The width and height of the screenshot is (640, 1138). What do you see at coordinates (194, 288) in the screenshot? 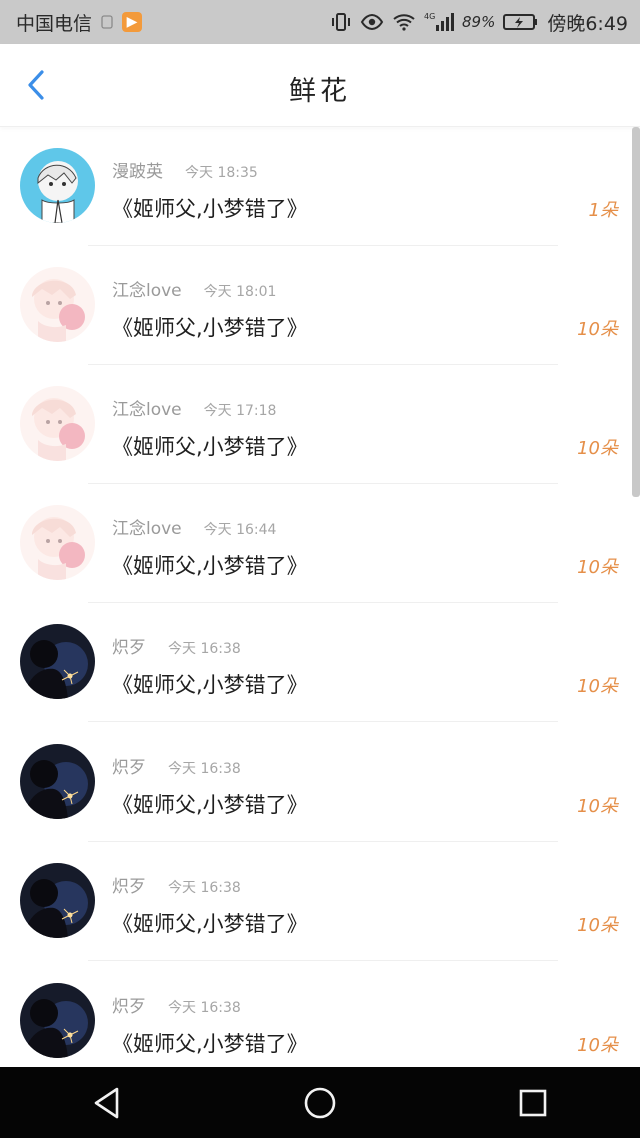
I see `name-line: 江念love 今天 18:01` at bounding box center [194, 288].